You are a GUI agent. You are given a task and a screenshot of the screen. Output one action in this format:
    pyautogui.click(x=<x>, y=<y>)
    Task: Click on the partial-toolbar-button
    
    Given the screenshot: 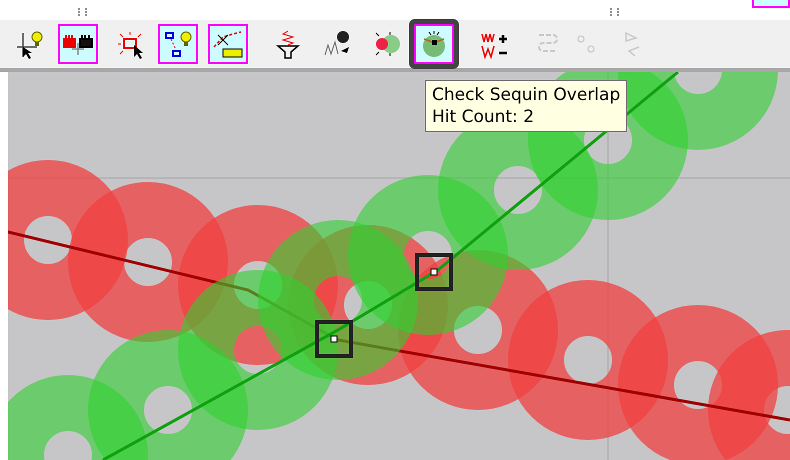 What is the action you would take?
    pyautogui.click(x=771, y=4)
    